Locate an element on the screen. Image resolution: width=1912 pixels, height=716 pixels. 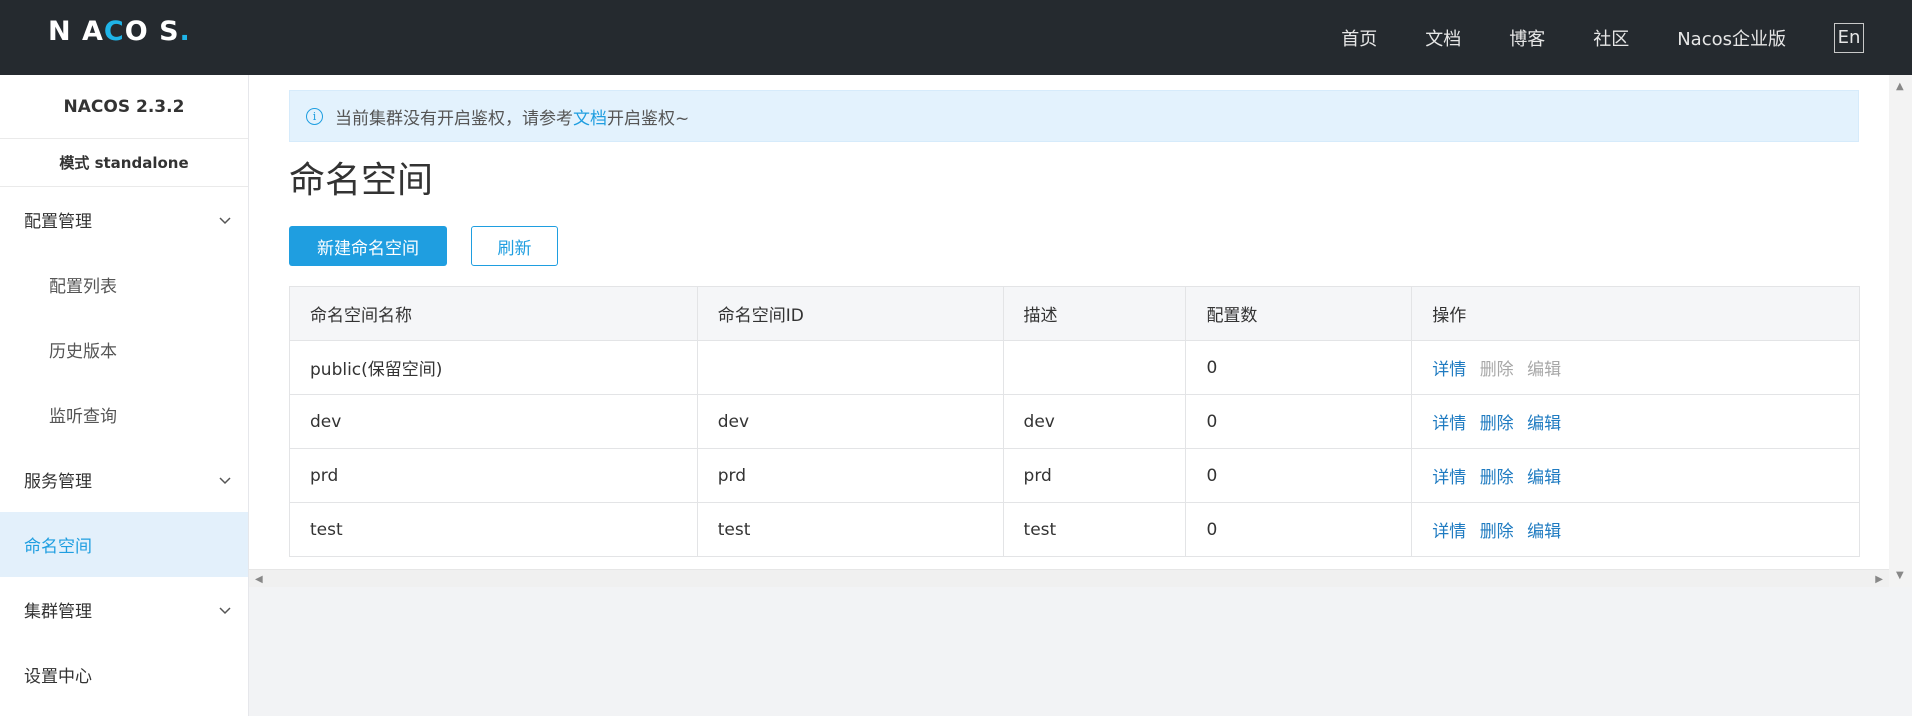
new-namespace-button: 新建命名空间 is located at coordinates (368, 246).